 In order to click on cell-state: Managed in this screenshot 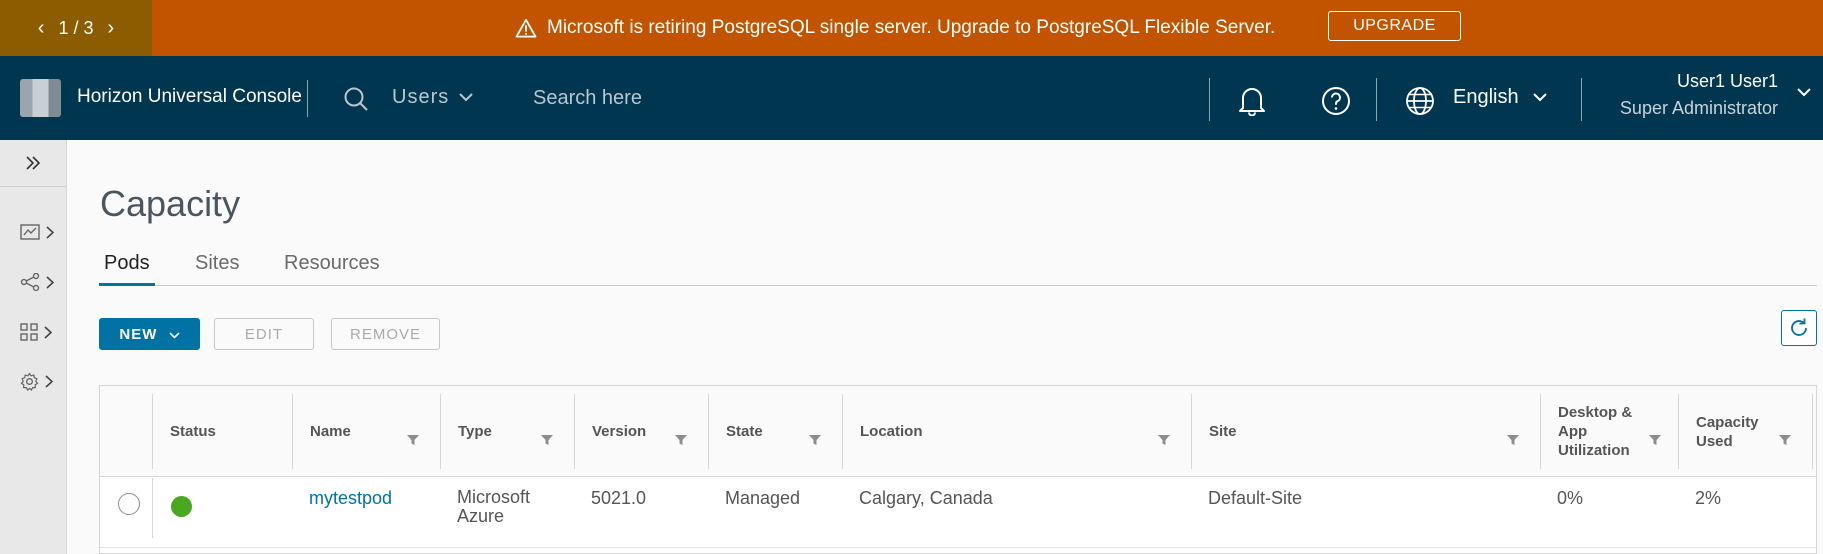, I will do `click(763, 498)`.